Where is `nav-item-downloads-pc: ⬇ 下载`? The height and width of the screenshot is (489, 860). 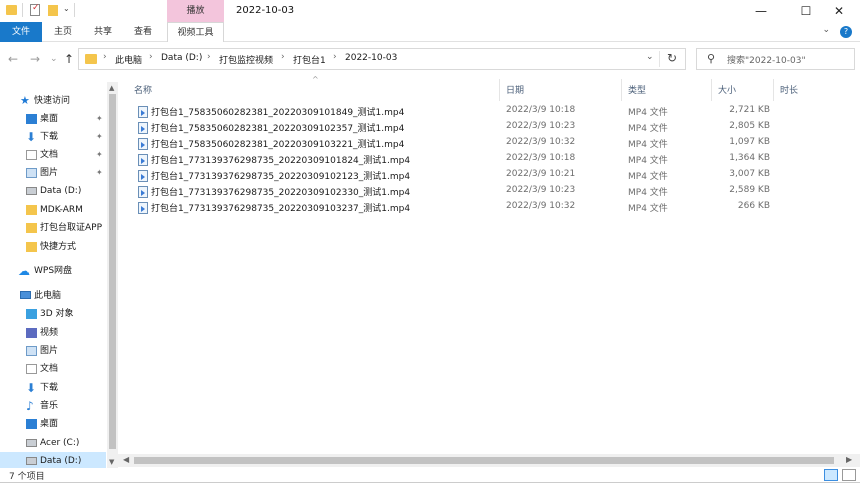 nav-item-downloads-pc: ⬇ 下载 is located at coordinates (53, 388).